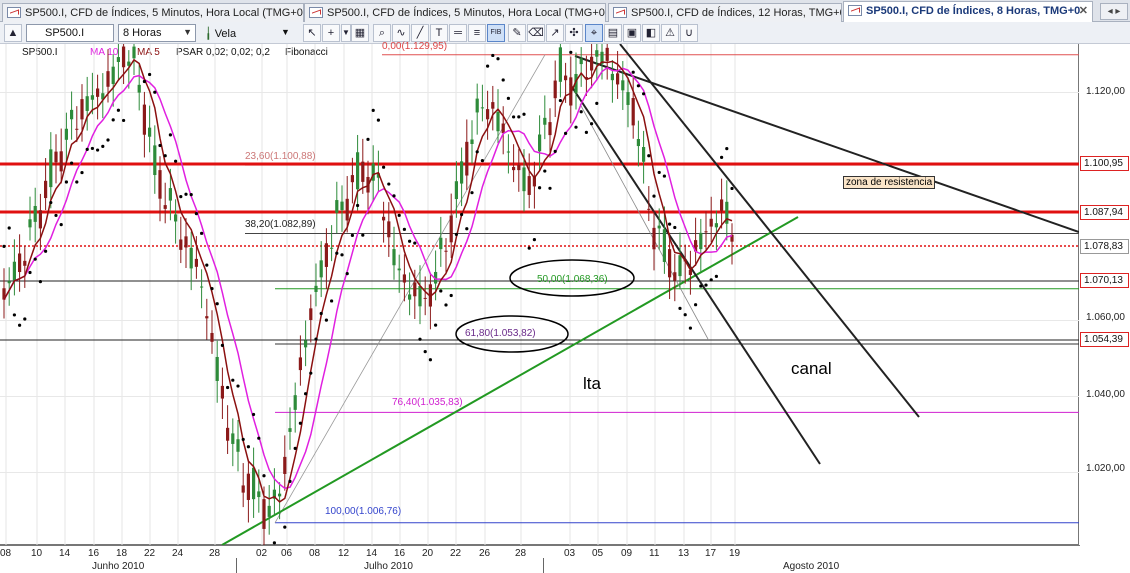 This screenshot has width=1130, height=573. Describe the element at coordinates (477, 33) in the screenshot. I see `channel-tool-icon: ≡` at that location.